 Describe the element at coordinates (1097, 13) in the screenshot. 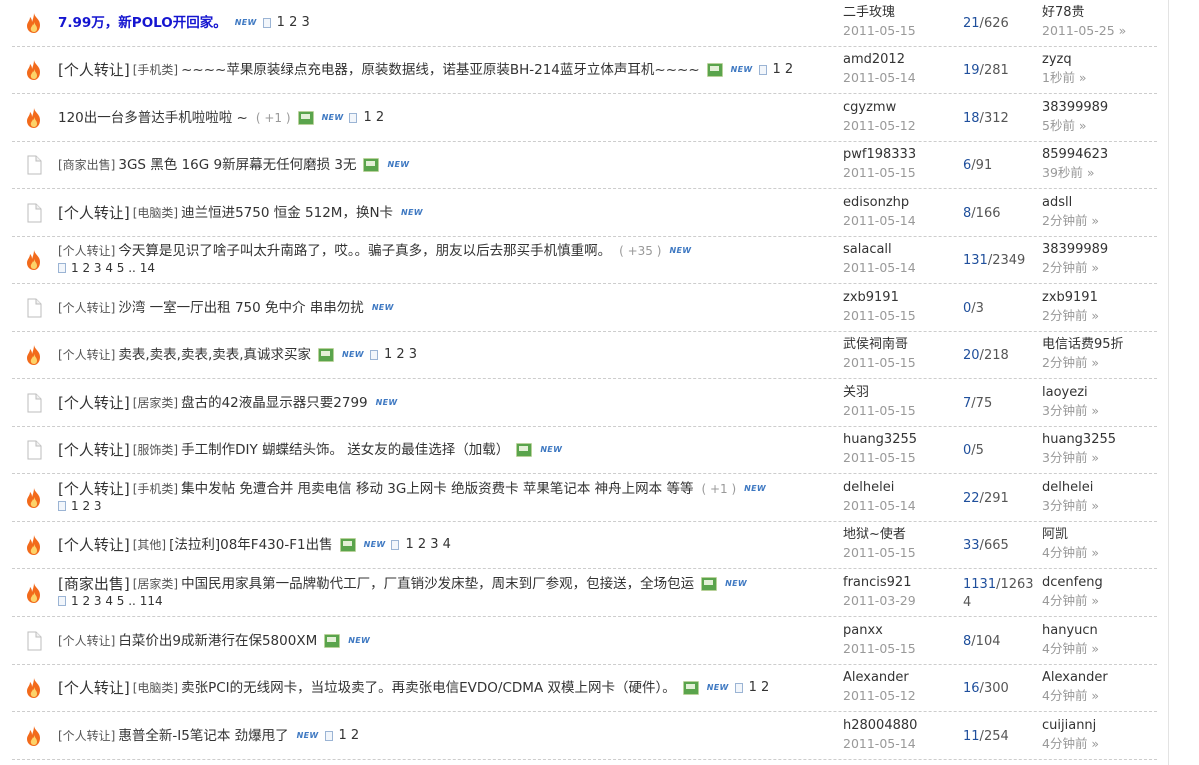

I see `last-poster-link: 好78贵` at that location.